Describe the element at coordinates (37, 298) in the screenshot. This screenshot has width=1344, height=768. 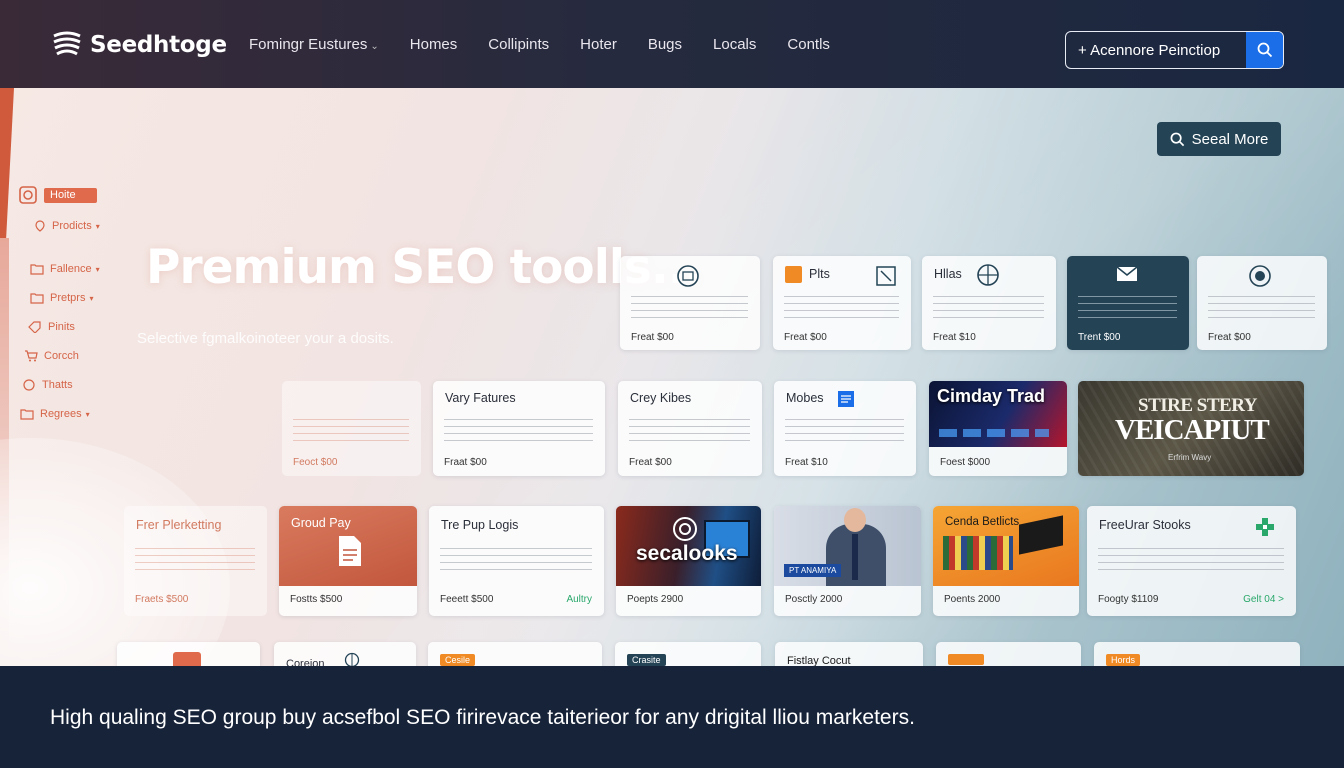
I see `folder-icon` at that location.